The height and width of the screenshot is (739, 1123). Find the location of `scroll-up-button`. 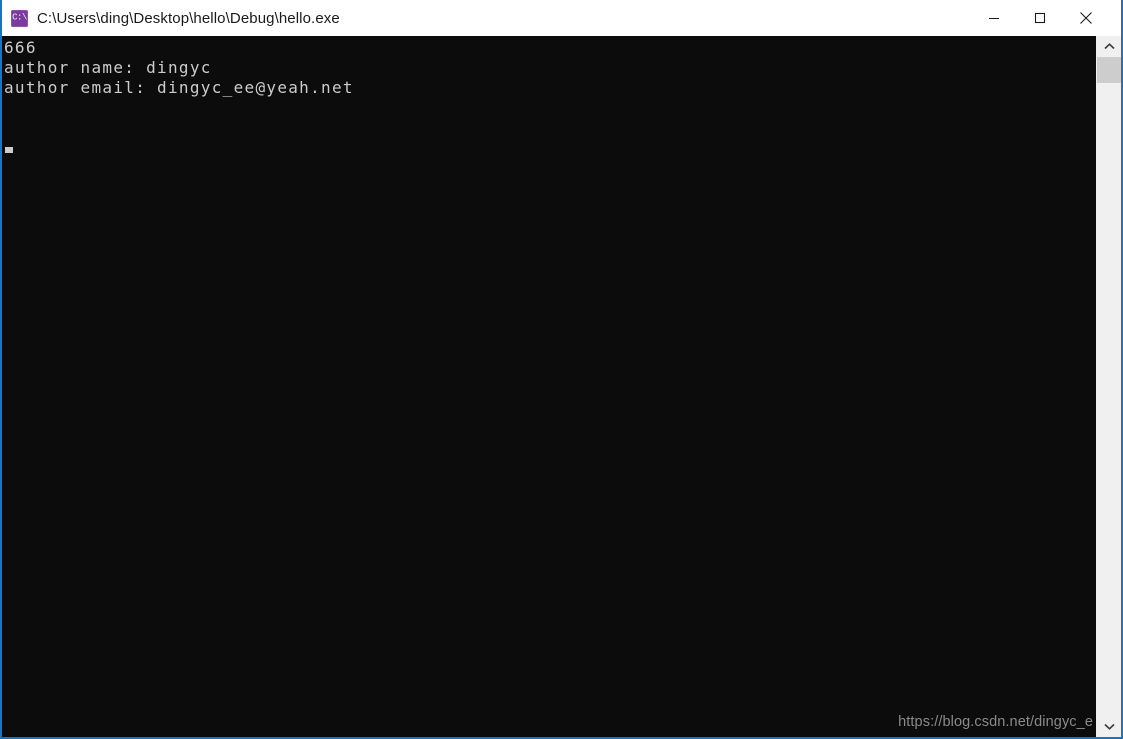

scroll-up-button is located at coordinates (1109, 46).